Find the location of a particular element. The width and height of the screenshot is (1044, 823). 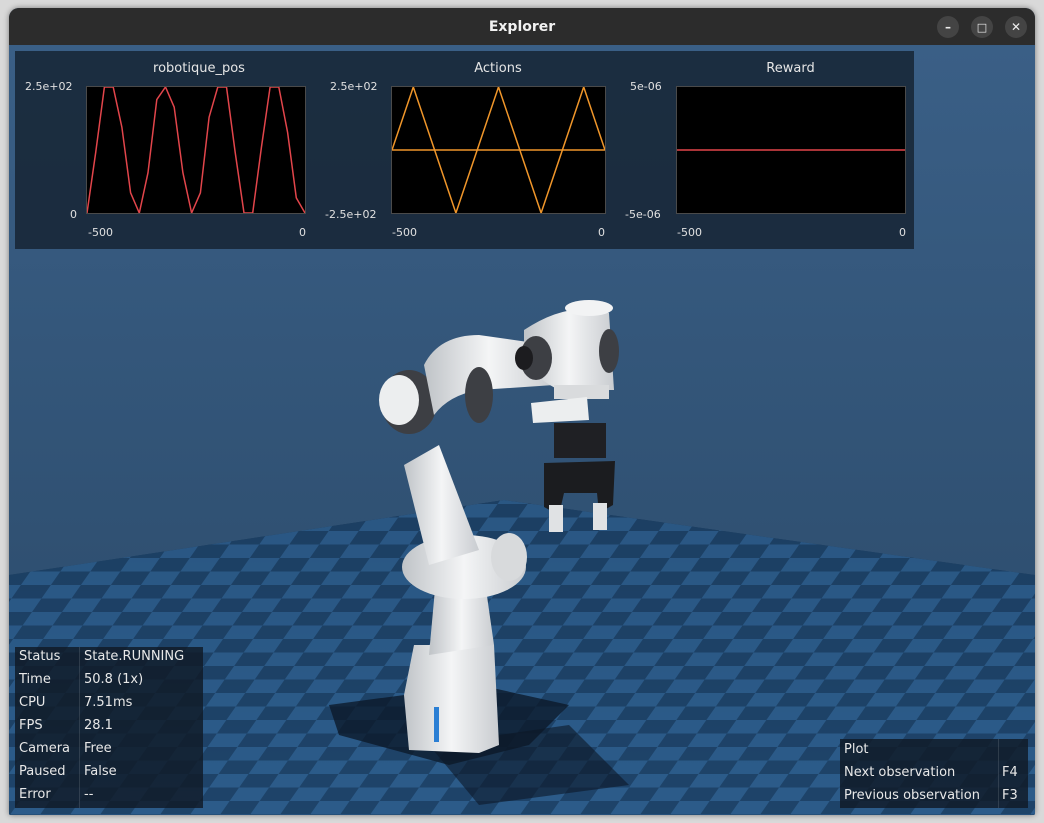

status-row: Time 50.8 (1x) is located at coordinates (109, 681).